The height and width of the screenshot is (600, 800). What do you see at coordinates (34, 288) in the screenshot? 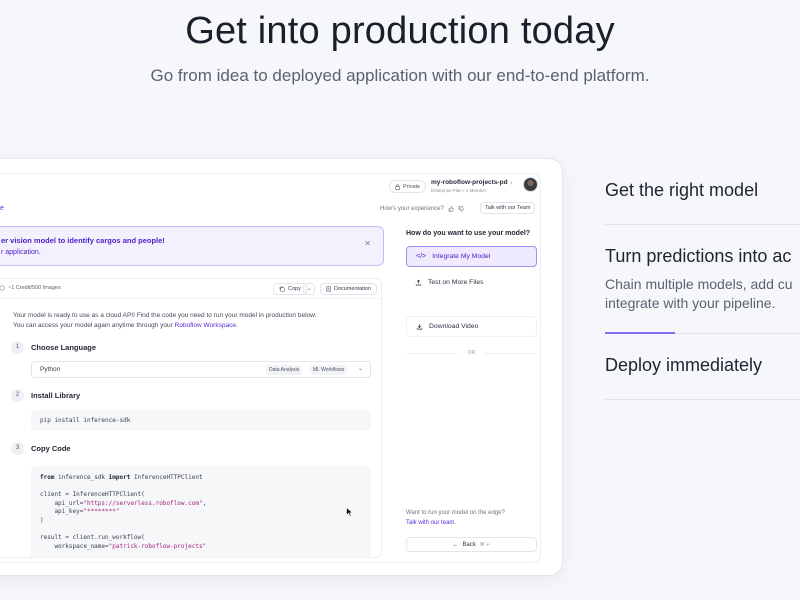
I see `credit-label: ~1 Credit/500 Images` at bounding box center [34, 288].